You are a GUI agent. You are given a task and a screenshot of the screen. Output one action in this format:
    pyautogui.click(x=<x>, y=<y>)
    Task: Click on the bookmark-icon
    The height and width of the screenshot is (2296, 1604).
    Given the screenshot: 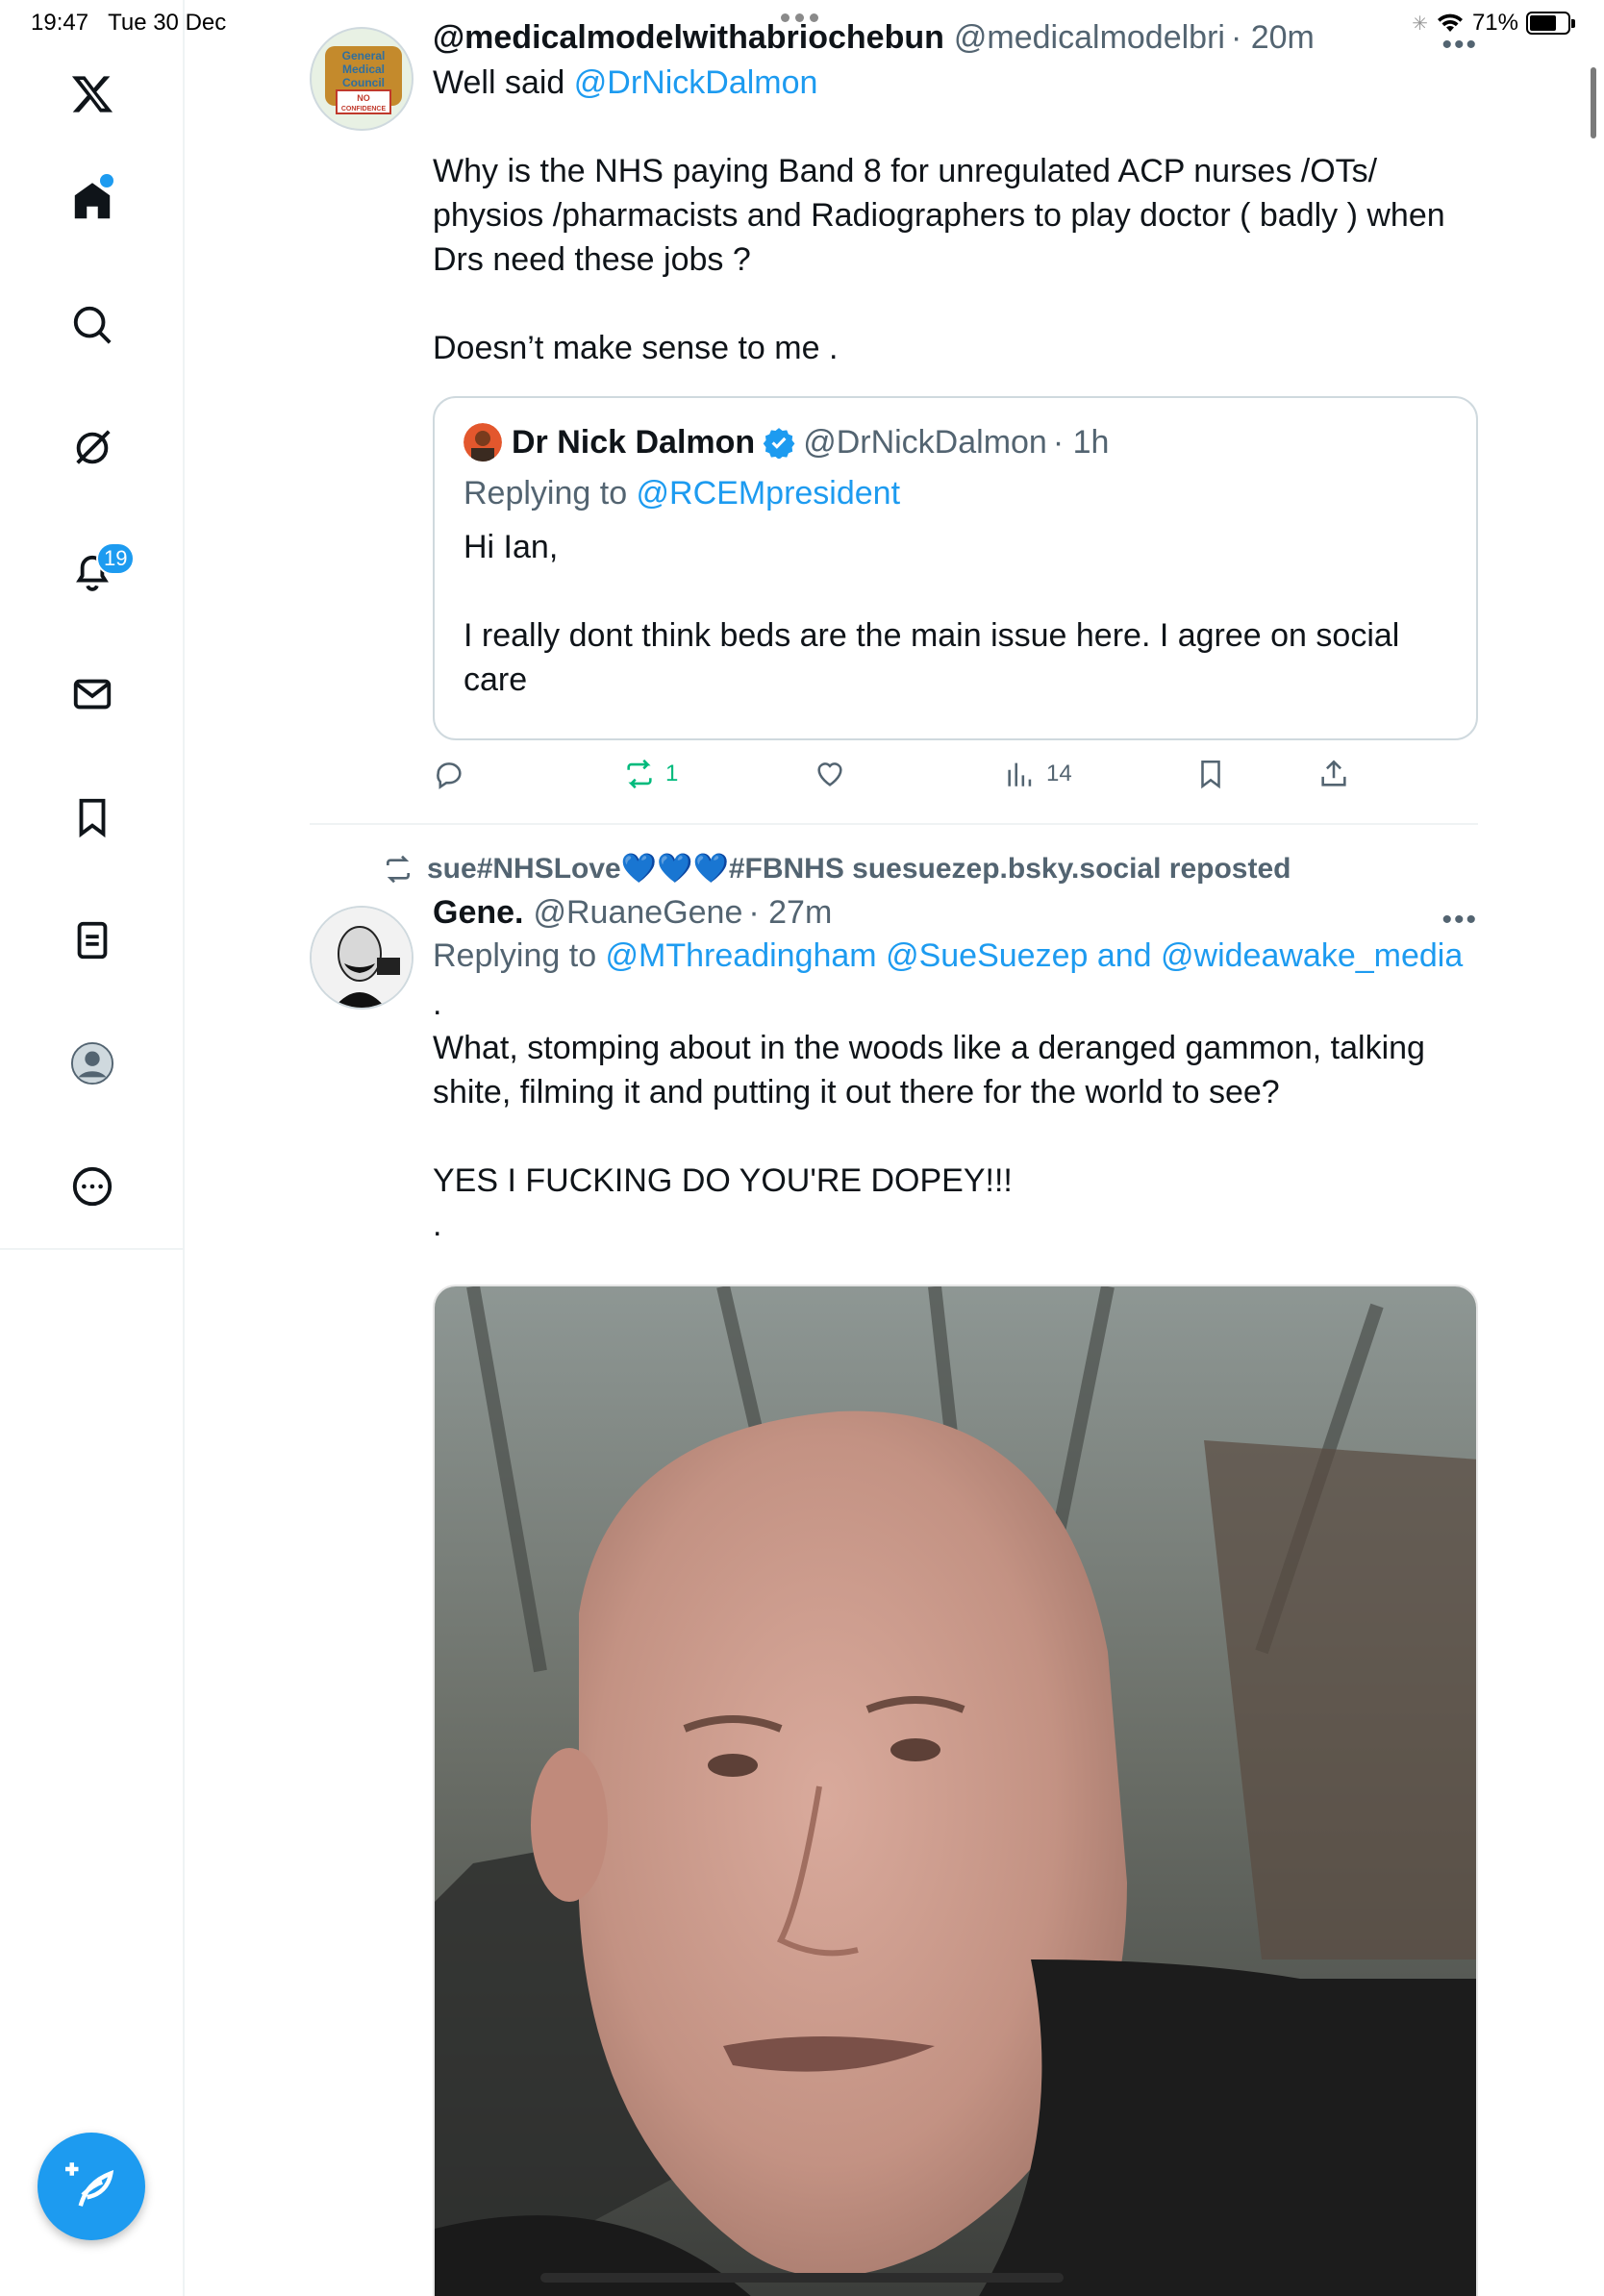 What is the action you would take?
    pyautogui.click(x=1210, y=774)
    